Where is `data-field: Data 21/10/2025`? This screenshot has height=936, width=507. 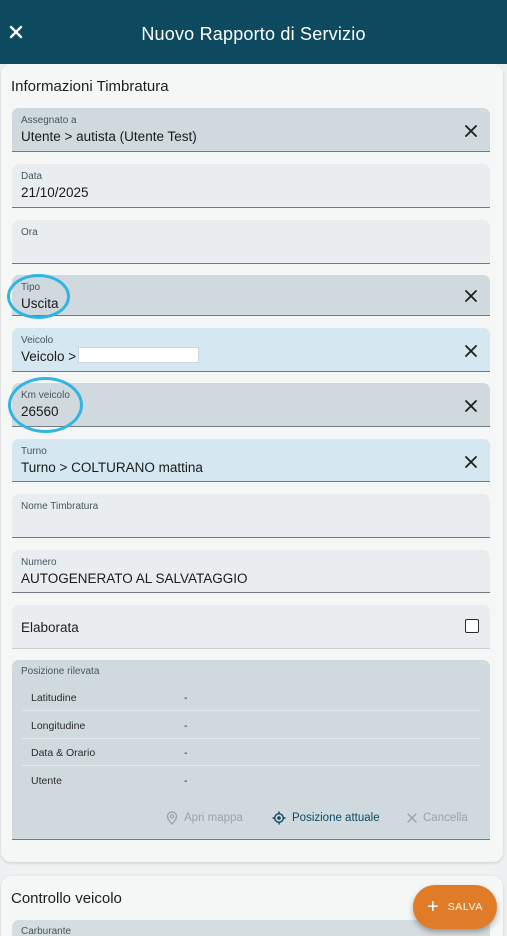
data-field: Data 21/10/2025 is located at coordinates (251, 186).